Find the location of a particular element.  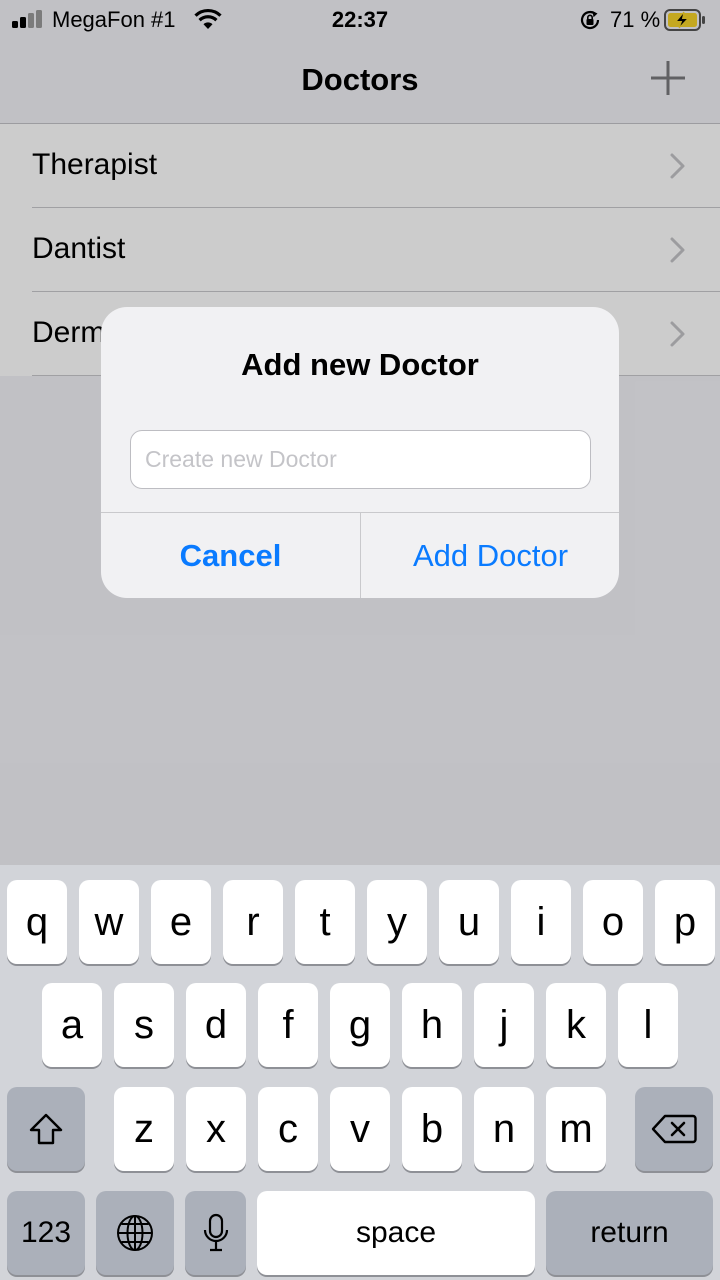

key-y: y is located at coordinates (397, 922).